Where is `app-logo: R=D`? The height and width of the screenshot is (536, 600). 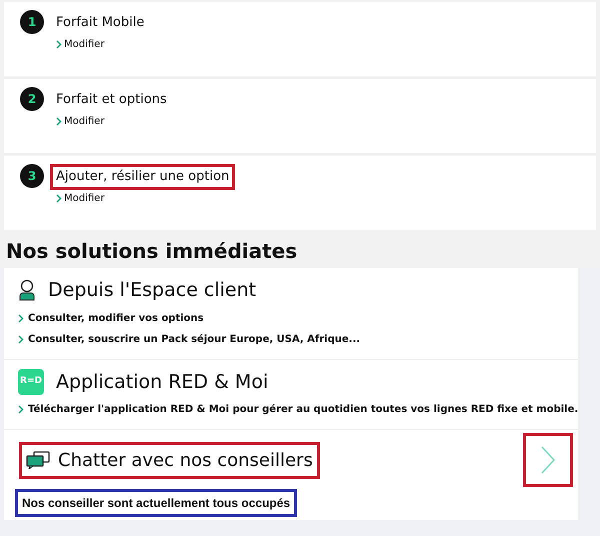 app-logo: R=D is located at coordinates (31, 381).